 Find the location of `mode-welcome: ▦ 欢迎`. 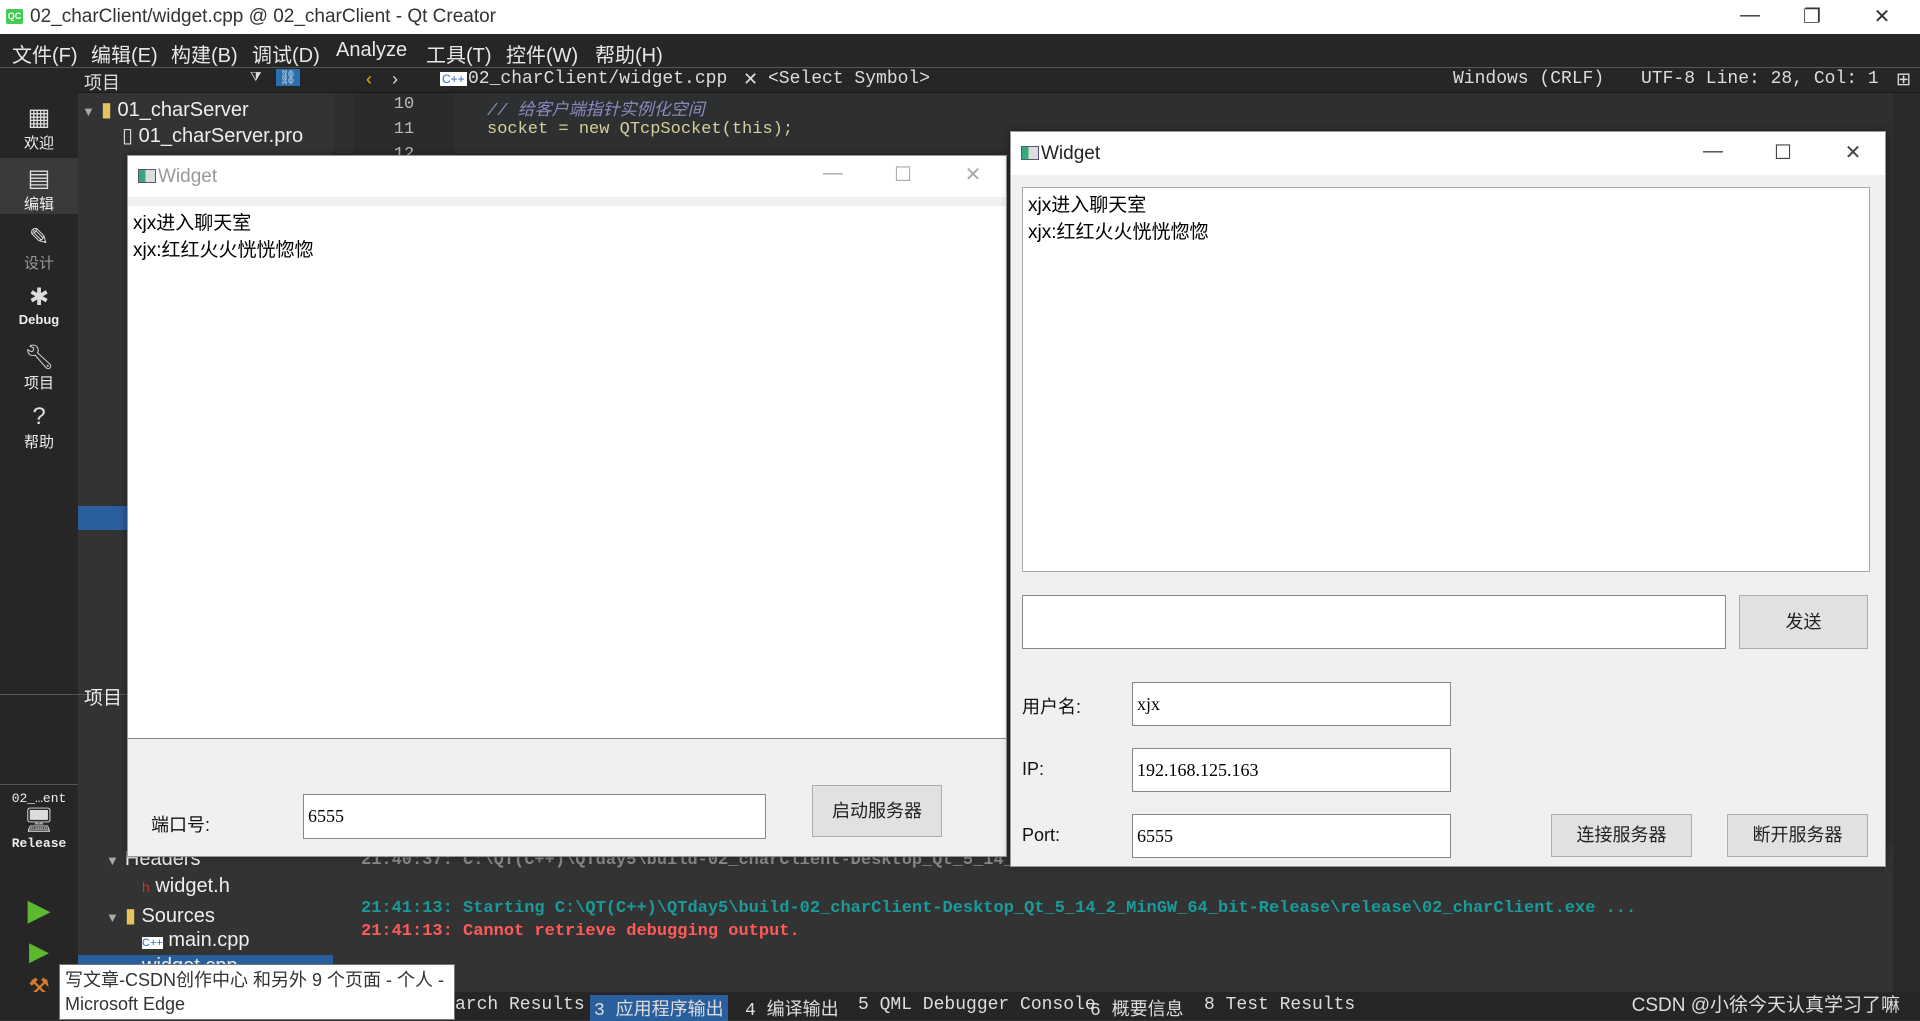

mode-welcome: ▦ 欢迎 is located at coordinates (39, 128).